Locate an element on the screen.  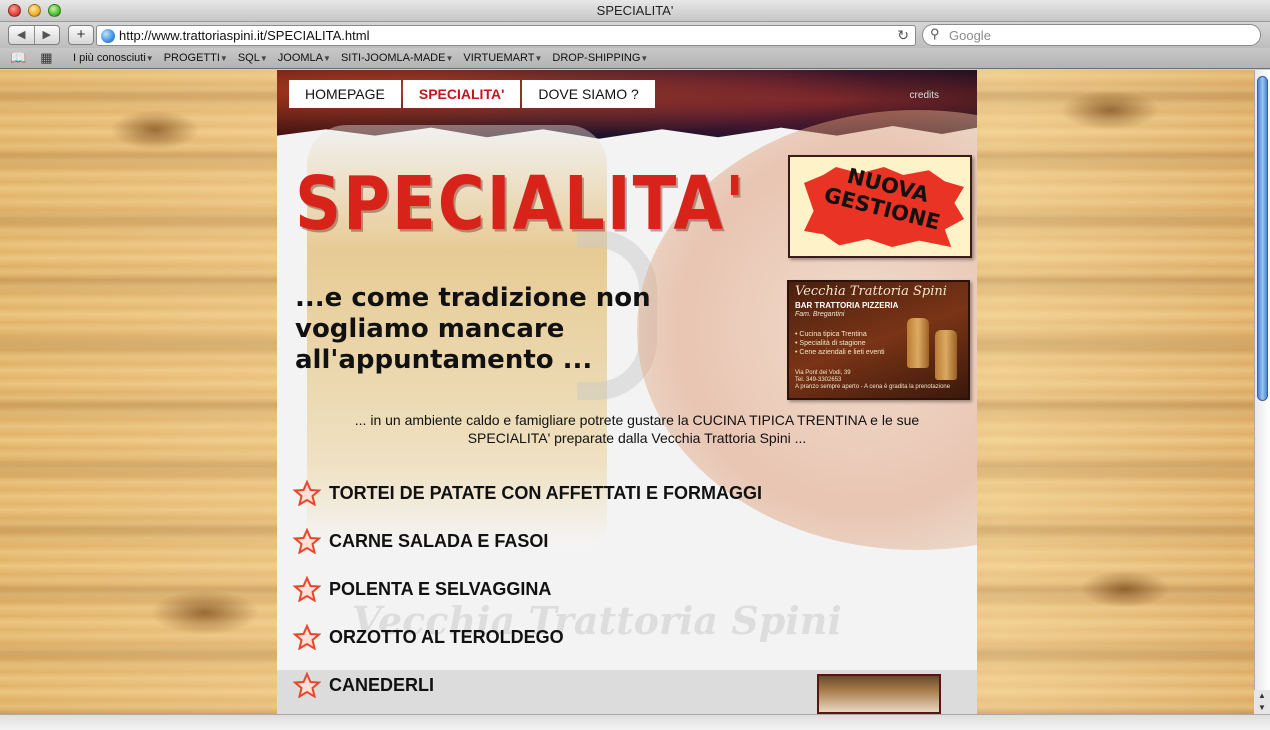
open-book-icon: 📖 is located at coordinates (18, 58).